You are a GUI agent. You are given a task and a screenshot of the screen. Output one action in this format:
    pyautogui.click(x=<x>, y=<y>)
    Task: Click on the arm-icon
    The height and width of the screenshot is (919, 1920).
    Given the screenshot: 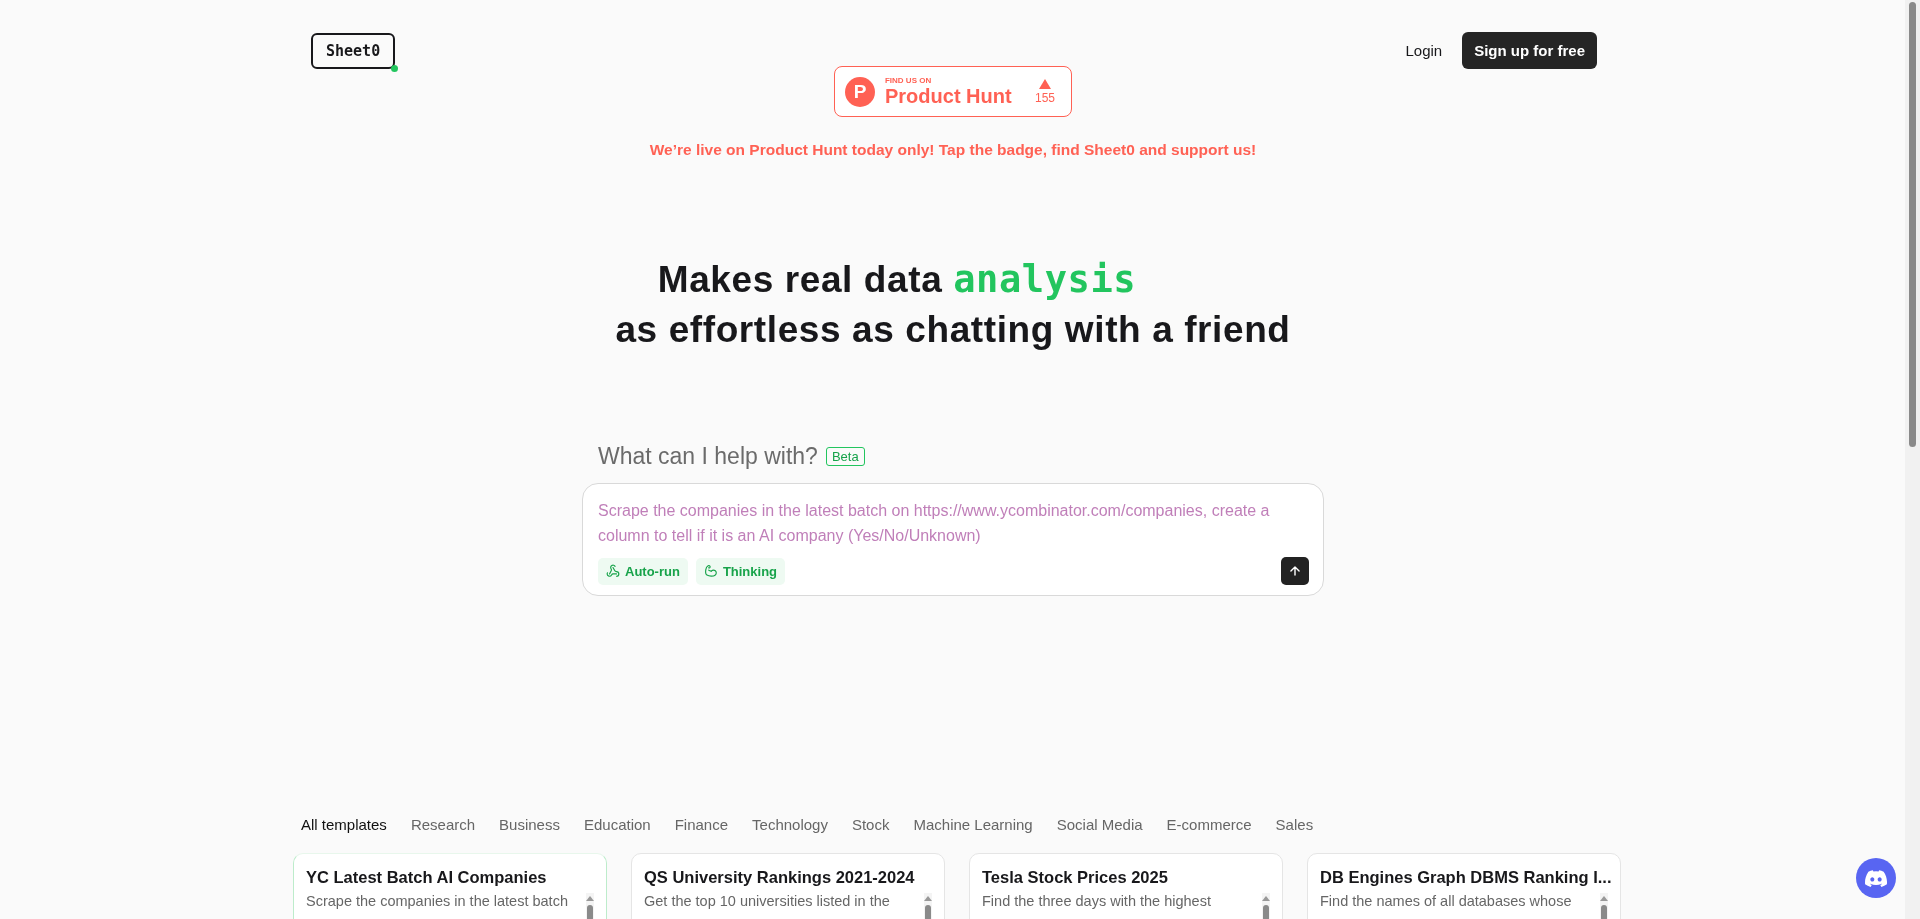 What is the action you would take?
    pyautogui.click(x=710, y=571)
    